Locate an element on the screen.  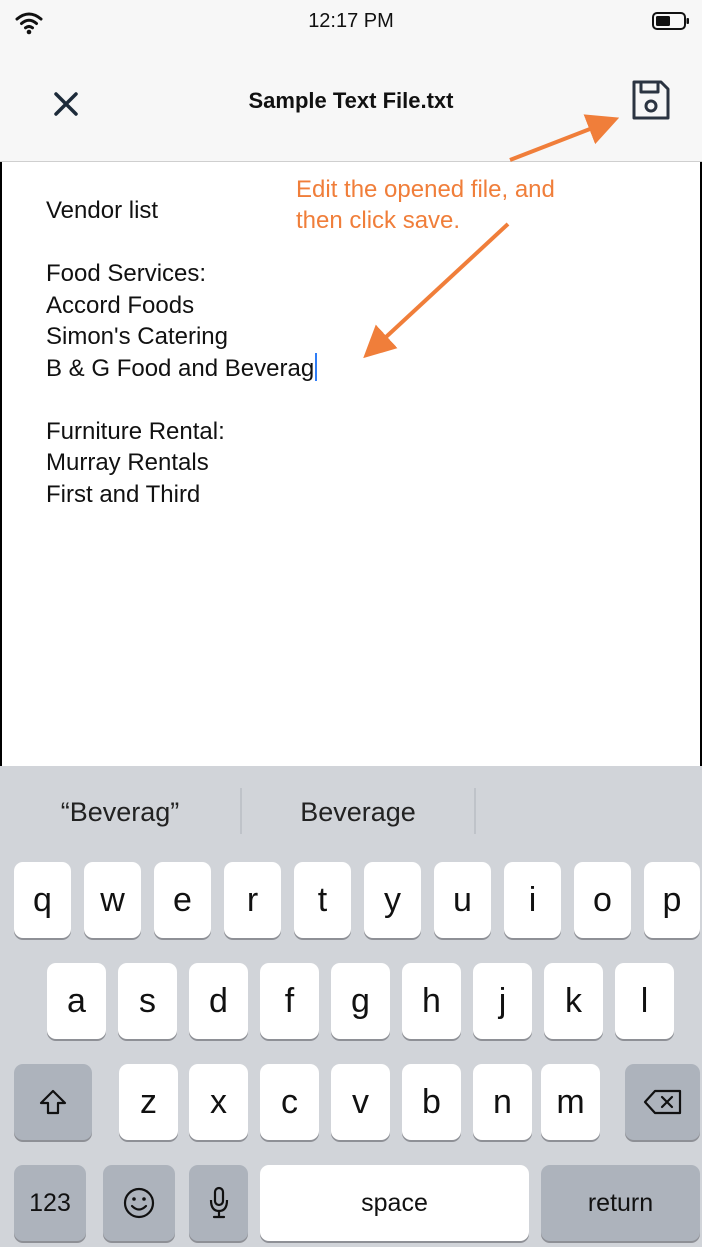
suggestion-bar: “Beverag” Beverage is located at coordinates (351, 812).